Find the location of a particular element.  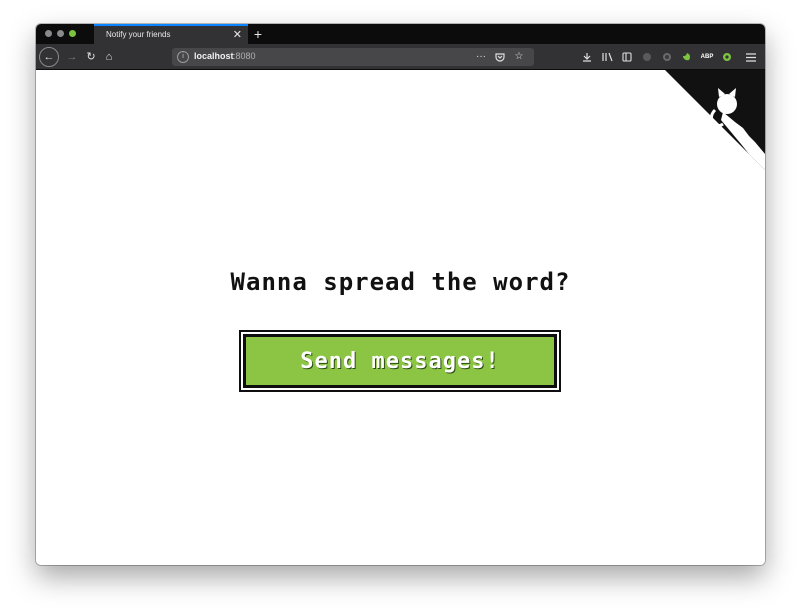

menu-icon is located at coordinates (751, 57).